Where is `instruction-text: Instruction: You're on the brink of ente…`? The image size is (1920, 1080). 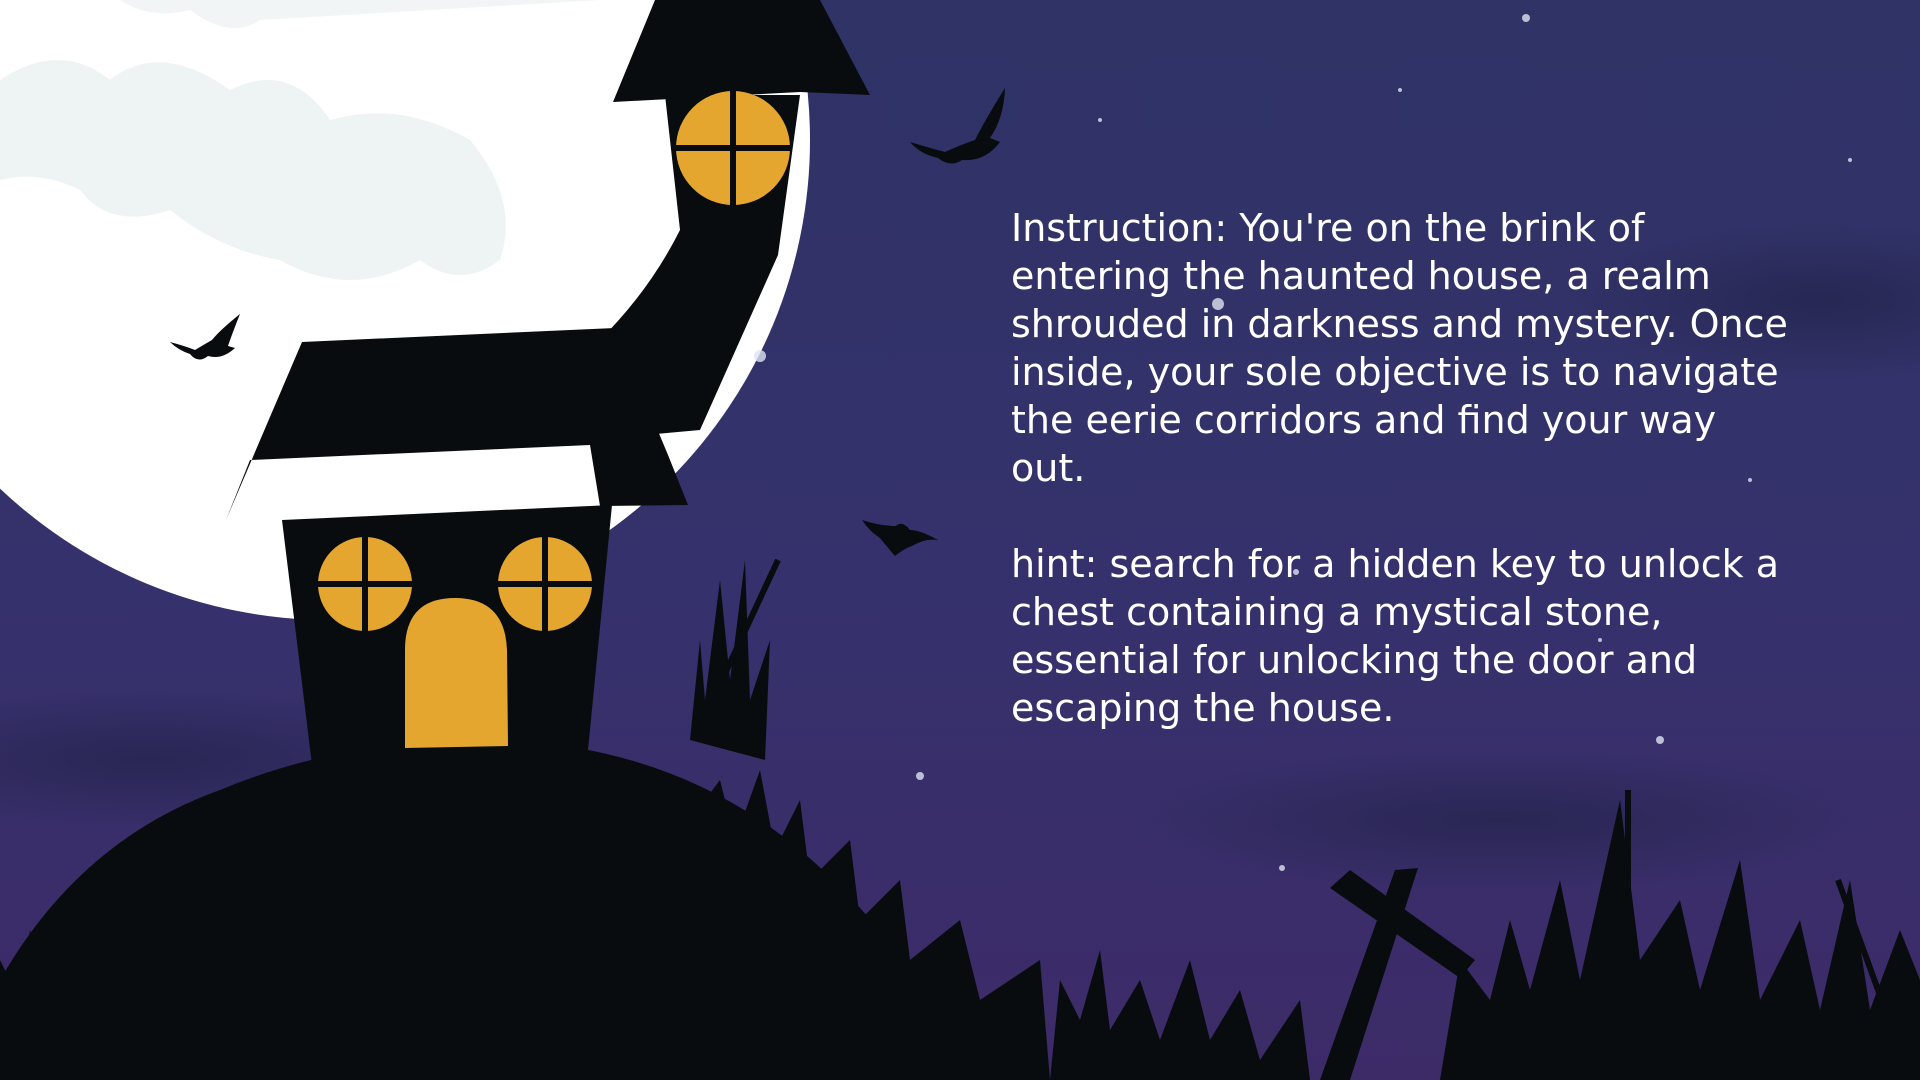
instruction-text: Instruction: You're on the brink of ente… is located at coordinates (1399, 348).